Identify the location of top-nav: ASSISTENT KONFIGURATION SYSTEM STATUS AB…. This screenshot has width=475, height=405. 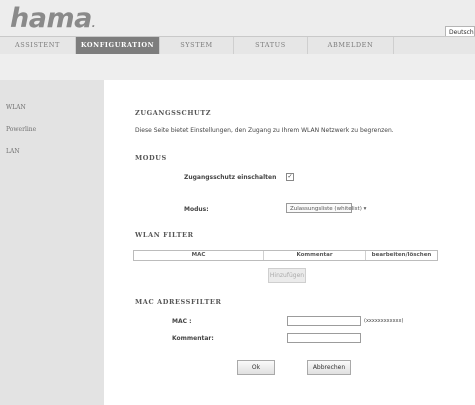
(237, 45).